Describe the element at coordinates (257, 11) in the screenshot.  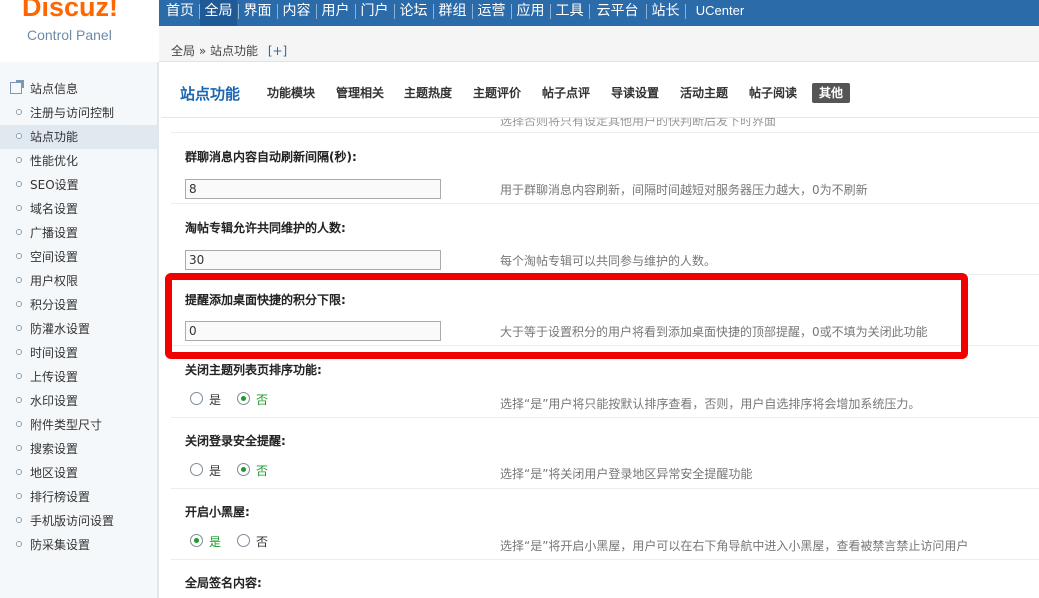
I see `nav-ui: 界面` at that location.